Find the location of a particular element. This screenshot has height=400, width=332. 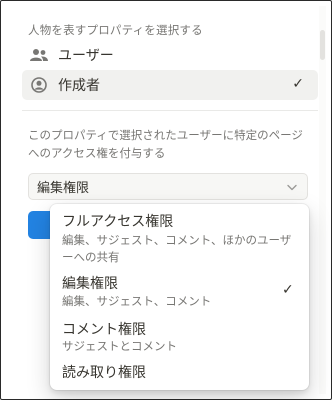

menu-item-comment: コメント権限 サジェストとコメント is located at coordinates (179, 338).